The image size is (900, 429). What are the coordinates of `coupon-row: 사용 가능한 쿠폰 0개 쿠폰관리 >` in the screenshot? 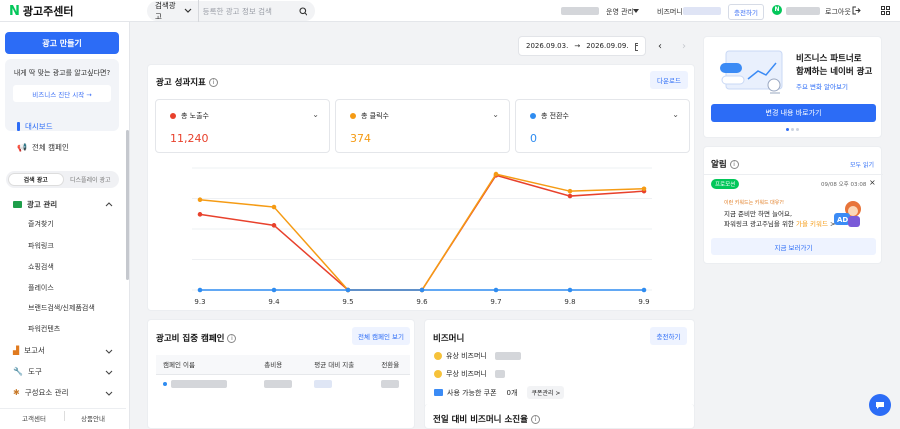 It's located at (499, 392).